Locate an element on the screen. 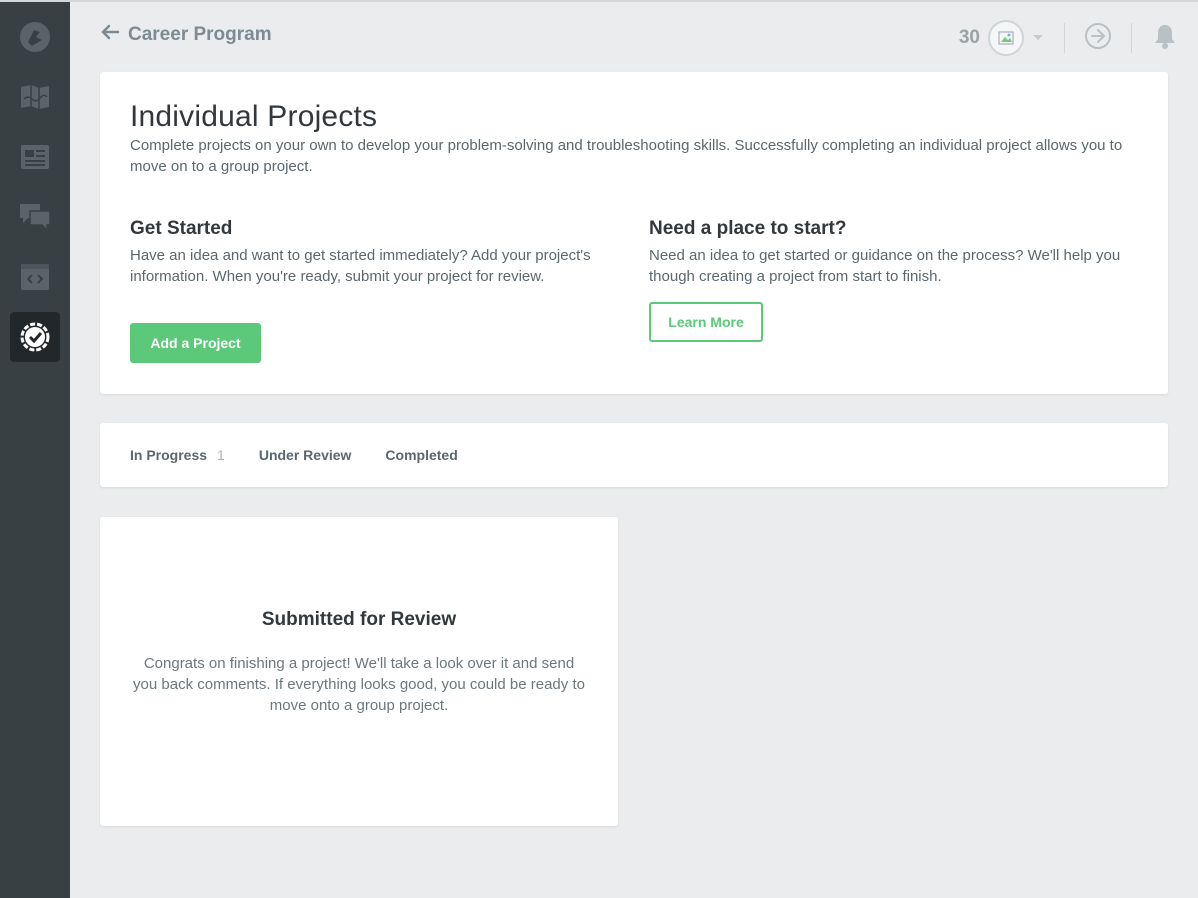  tab-label: In Progress is located at coordinates (169, 455).